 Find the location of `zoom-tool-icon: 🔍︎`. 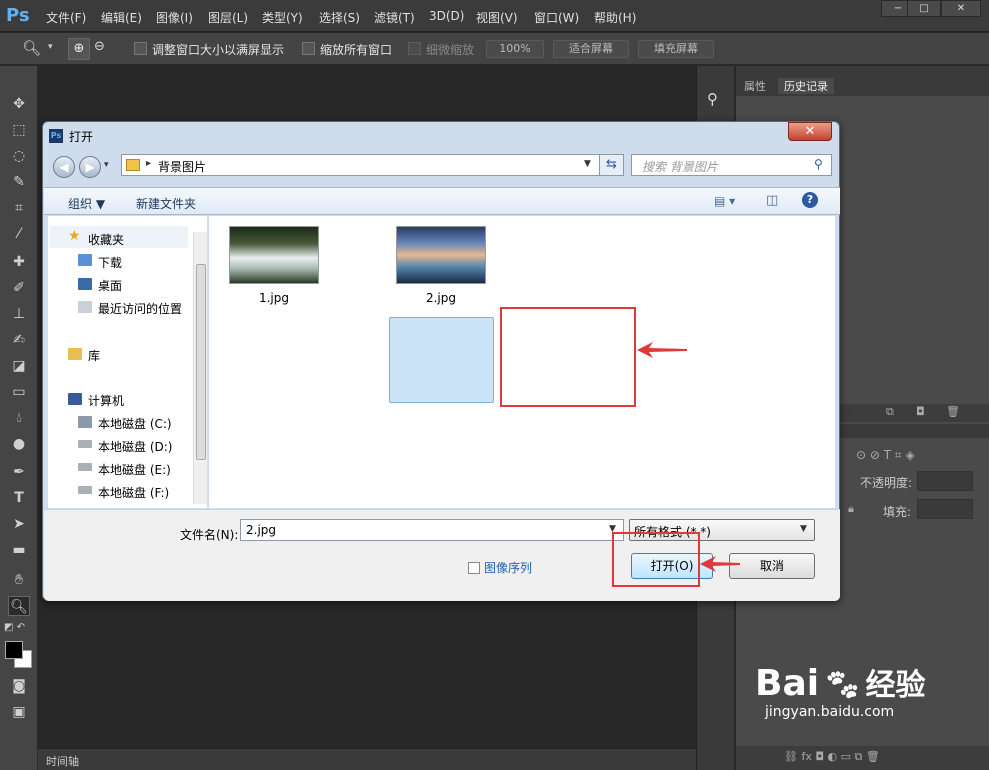

zoom-tool-icon: 🔍︎ is located at coordinates (31, 48).